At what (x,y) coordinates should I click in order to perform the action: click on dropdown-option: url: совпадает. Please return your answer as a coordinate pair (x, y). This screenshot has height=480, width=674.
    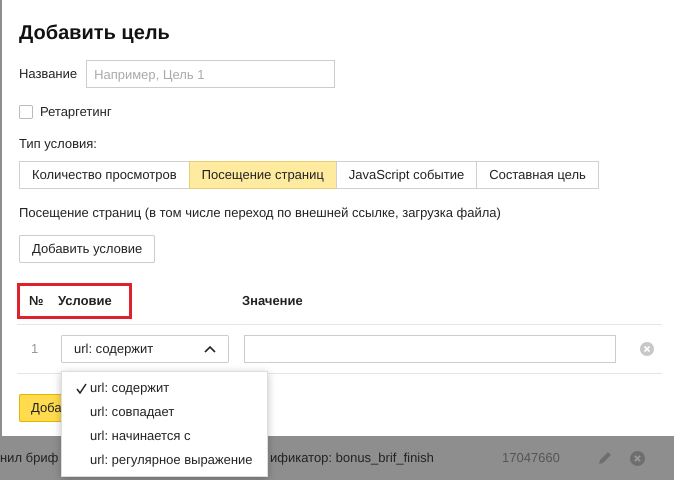
    Looking at the image, I should click on (164, 412).